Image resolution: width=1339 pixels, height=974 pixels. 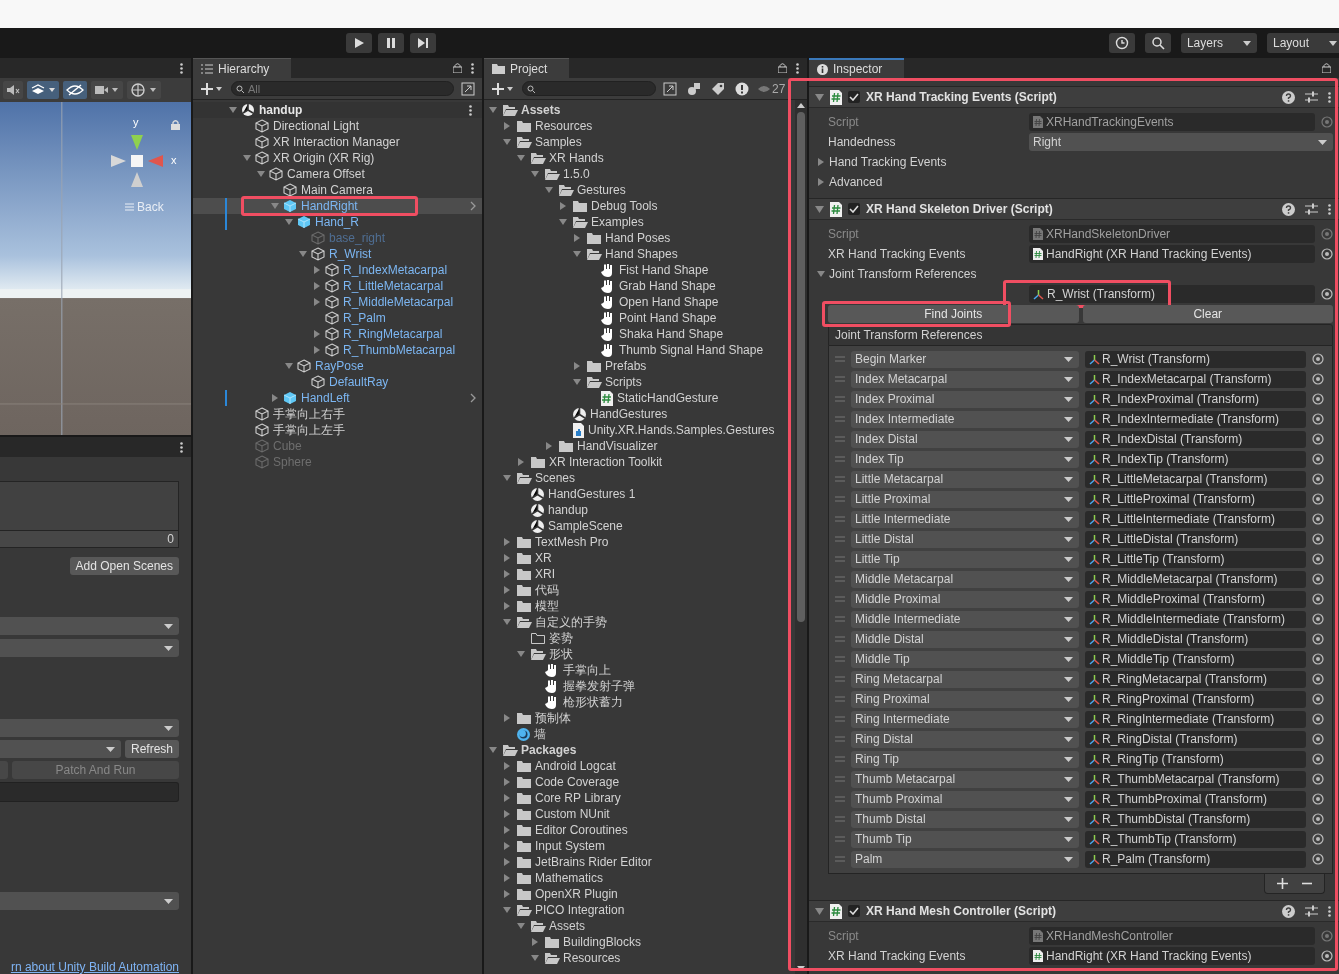 I want to click on hierarchy-item: HandRight, so click(x=337, y=206).